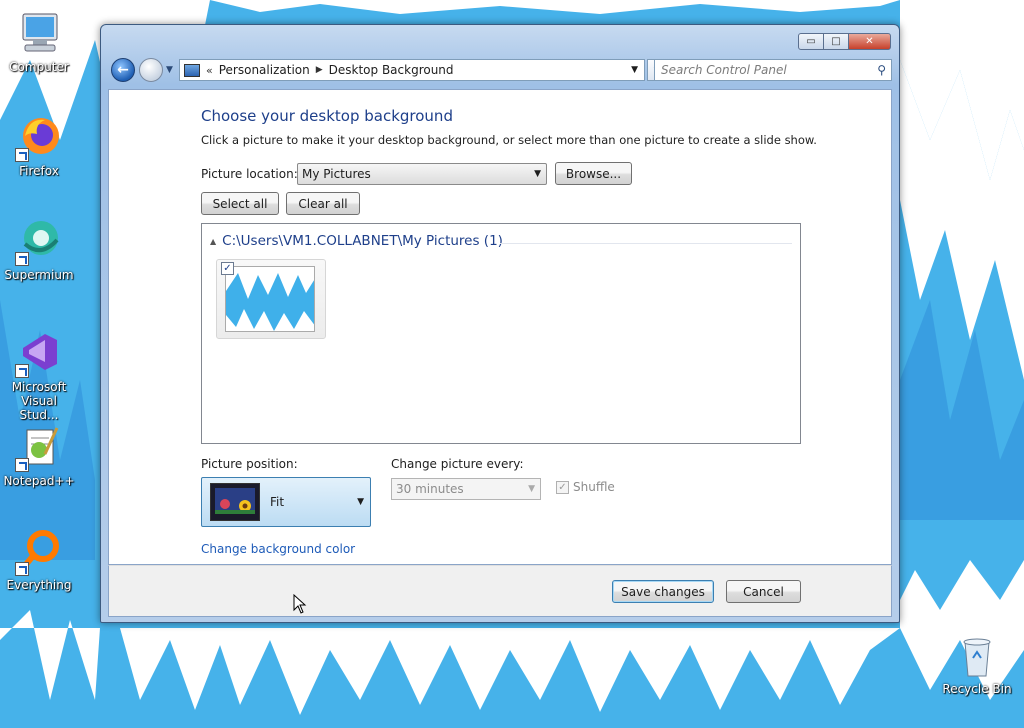 The height and width of the screenshot is (728, 1024). Describe the element at coordinates (319, 70) in the screenshot. I see `chevron-right-icon: ▶` at that location.